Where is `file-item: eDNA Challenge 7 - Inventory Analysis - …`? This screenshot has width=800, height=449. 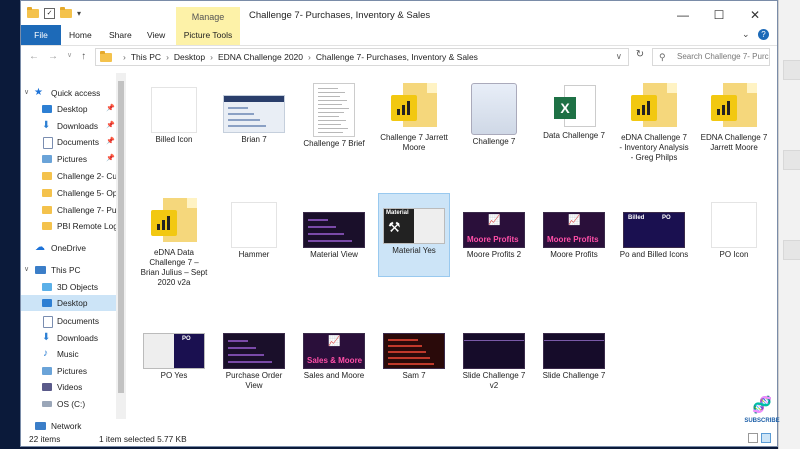
file-item: eDNA Challenge 7 - Inventory Analysis - … is located at coordinates (654, 122).